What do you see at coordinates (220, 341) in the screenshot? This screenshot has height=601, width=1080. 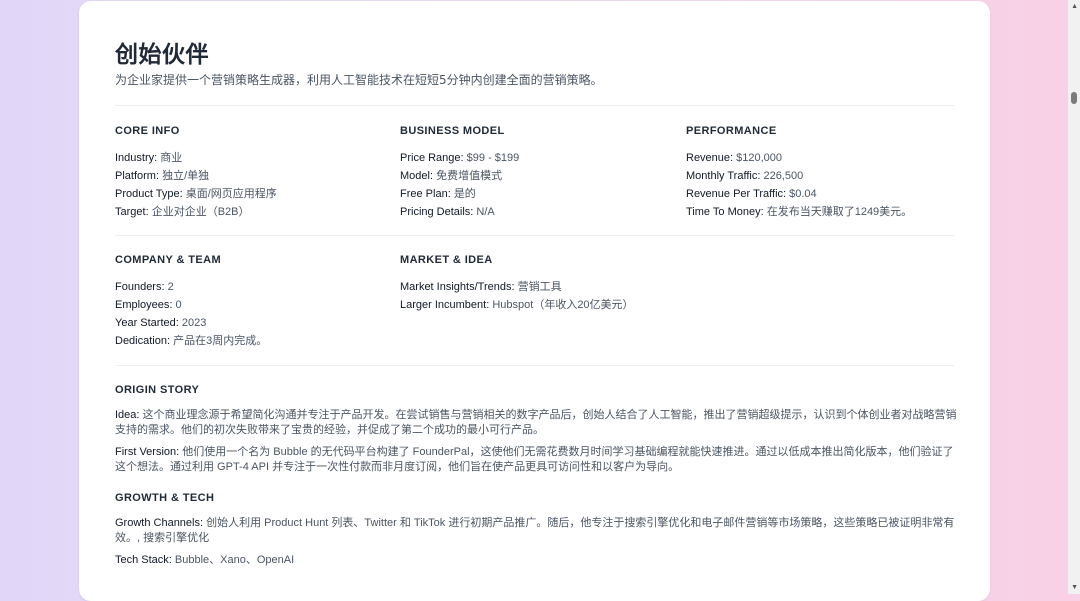 I see `row-value: 产品在3周内完成。` at bounding box center [220, 341].